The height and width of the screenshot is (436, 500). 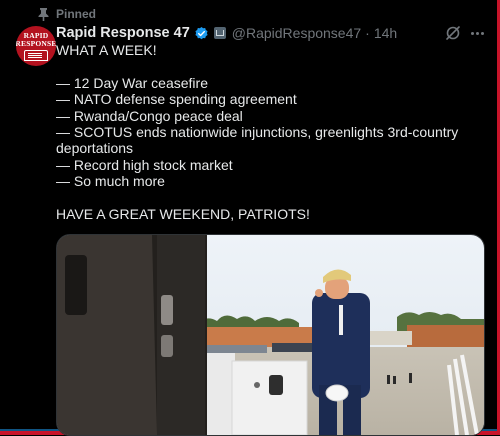 What do you see at coordinates (453, 33) in the screenshot?
I see `grok-icon` at bounding box center [453, 33].